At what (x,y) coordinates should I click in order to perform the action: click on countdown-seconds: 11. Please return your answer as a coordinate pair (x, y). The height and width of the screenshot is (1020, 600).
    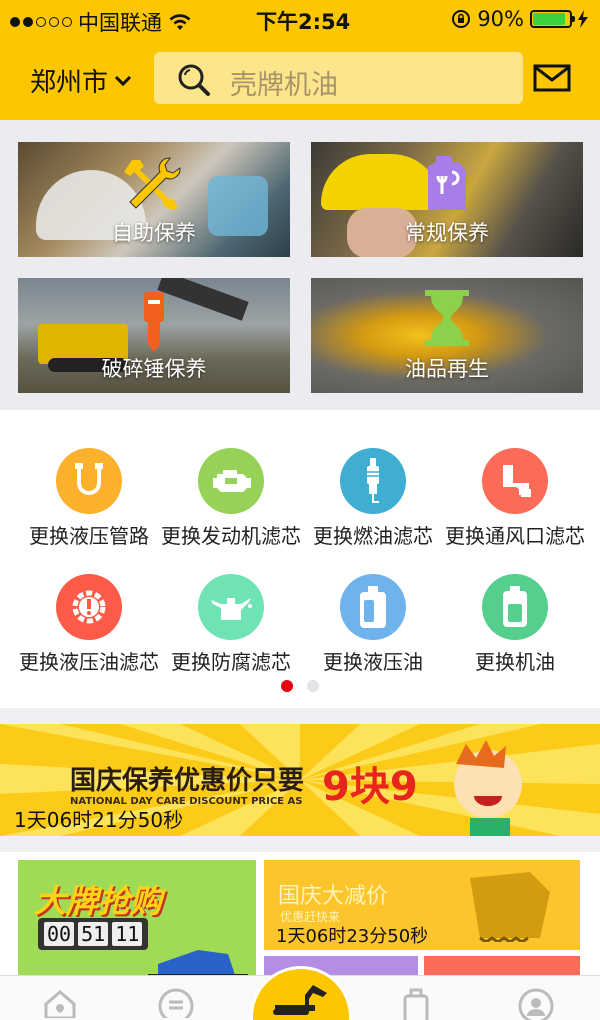
    Looking at the image, I should click on (127, 934).